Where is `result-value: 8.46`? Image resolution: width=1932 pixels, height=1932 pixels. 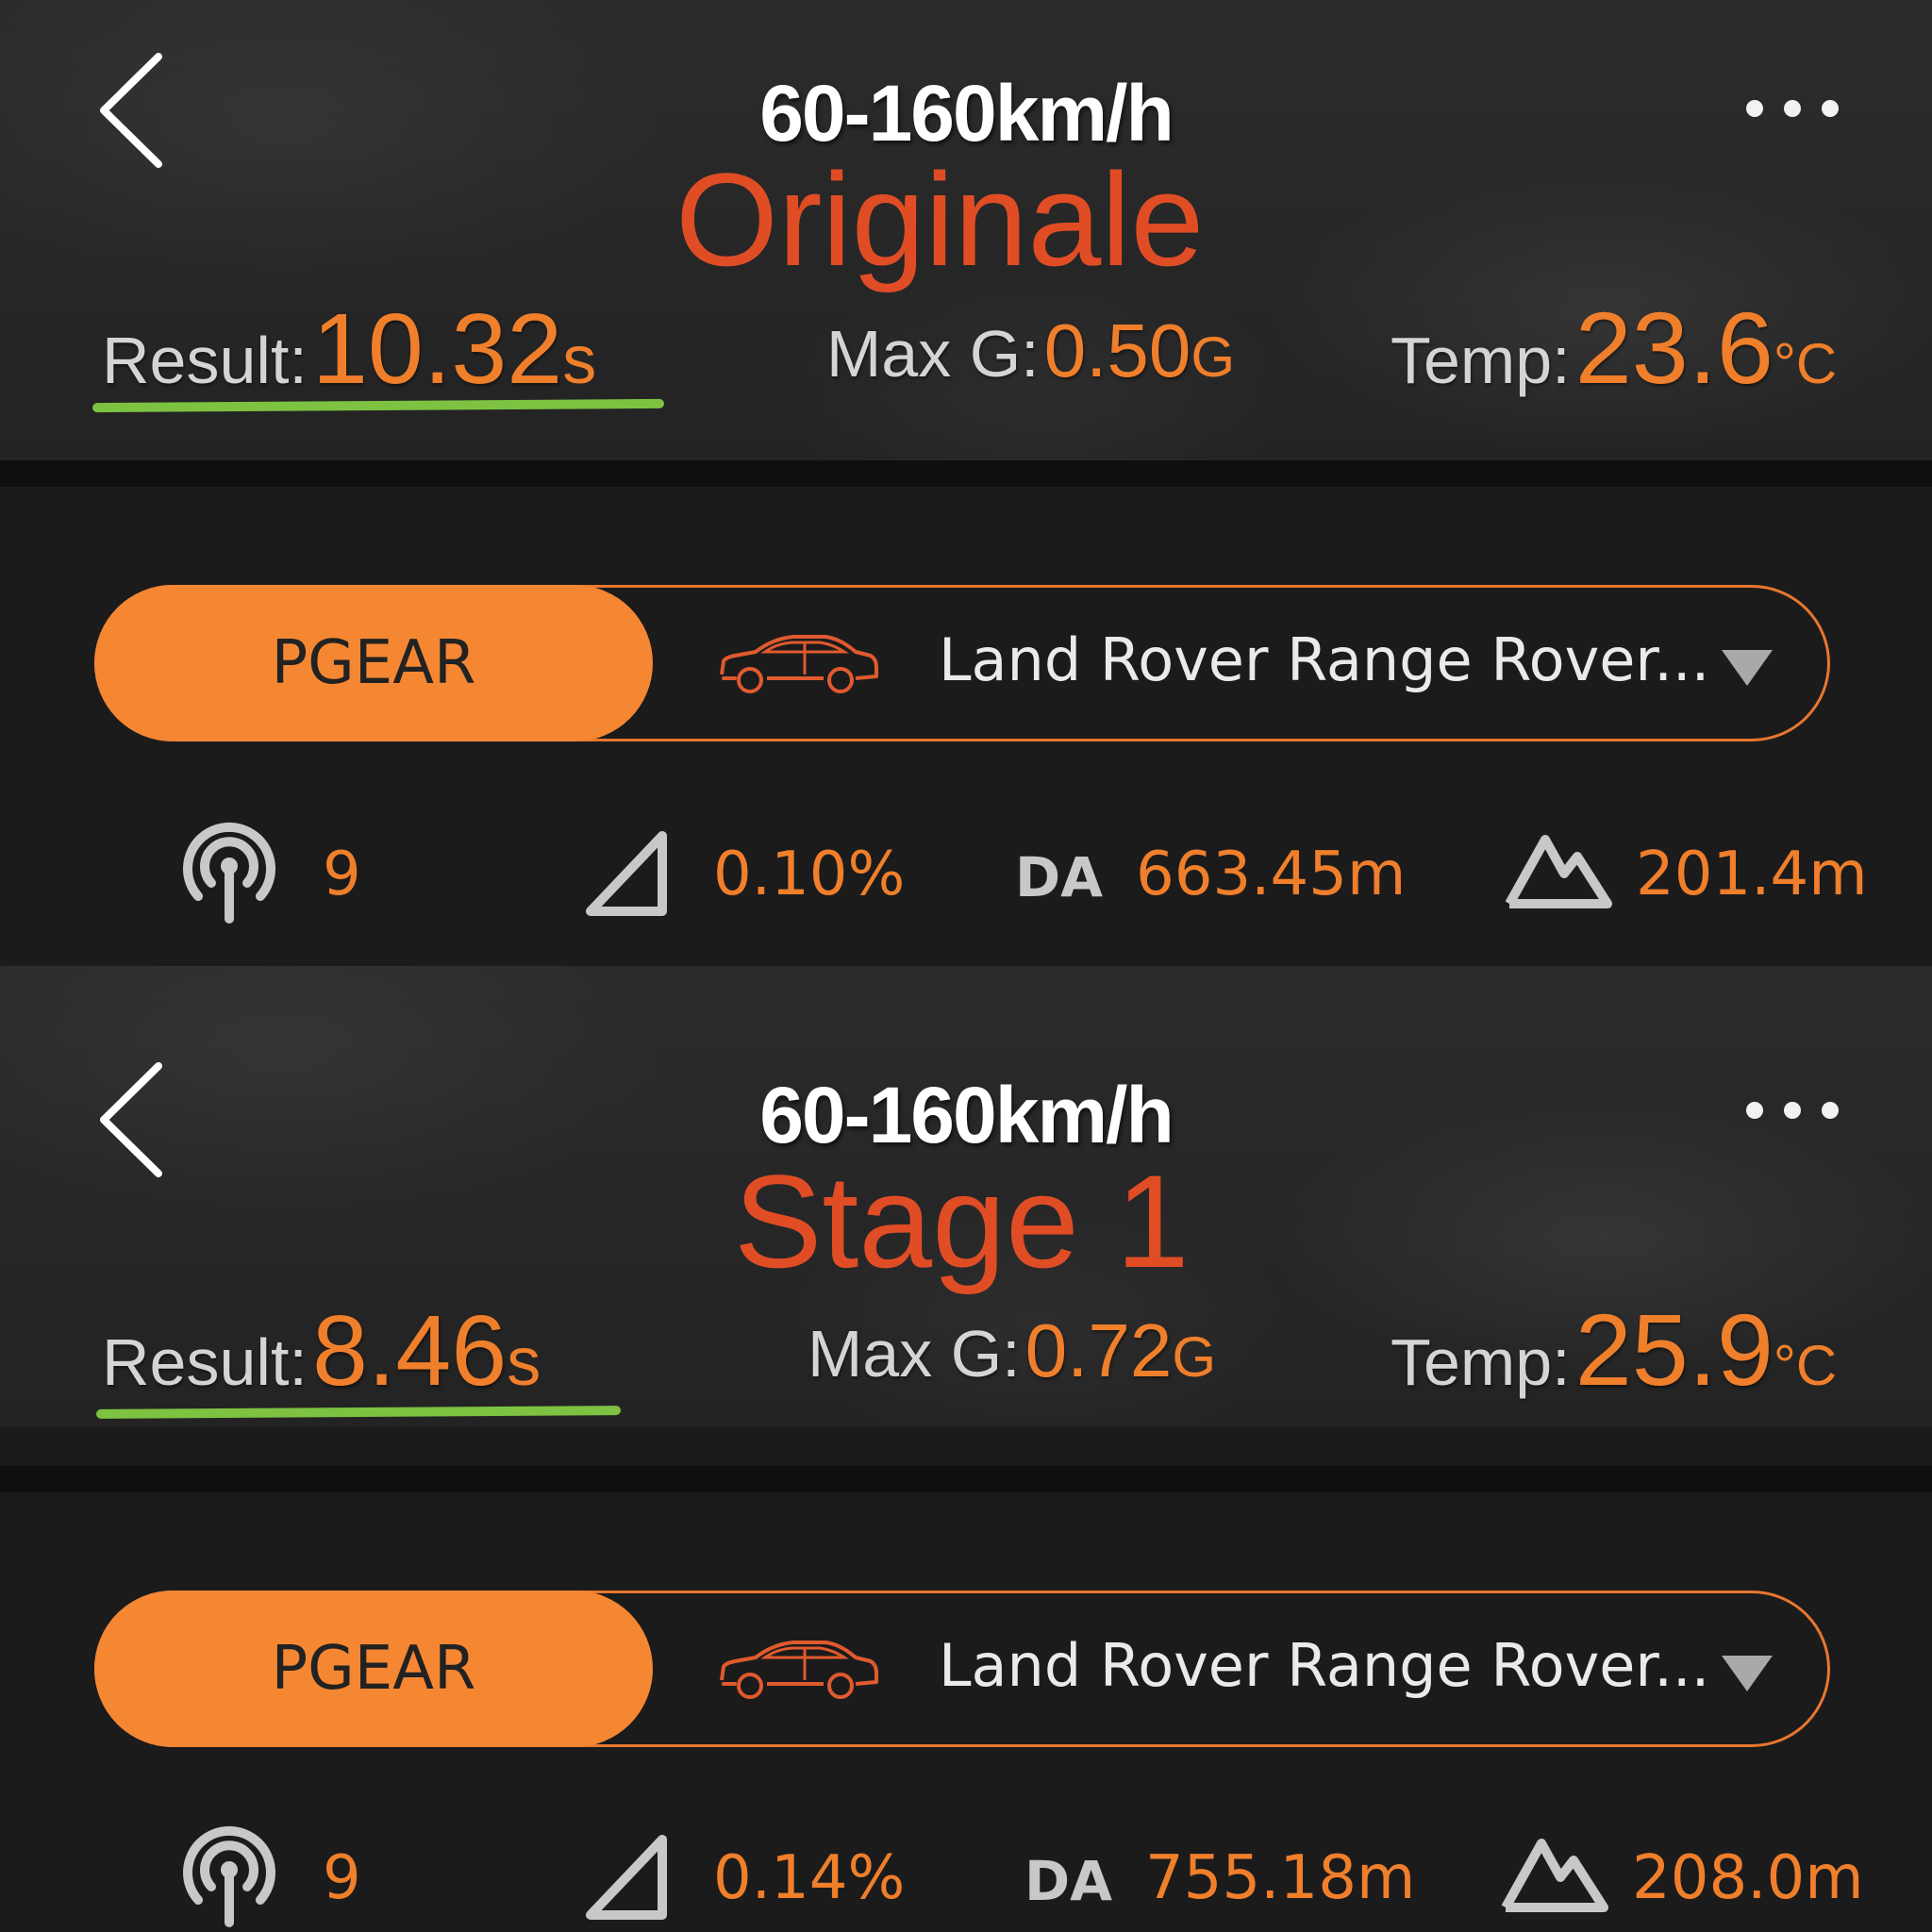
result-value: 8.46 is located at coordinates (410, 1351).